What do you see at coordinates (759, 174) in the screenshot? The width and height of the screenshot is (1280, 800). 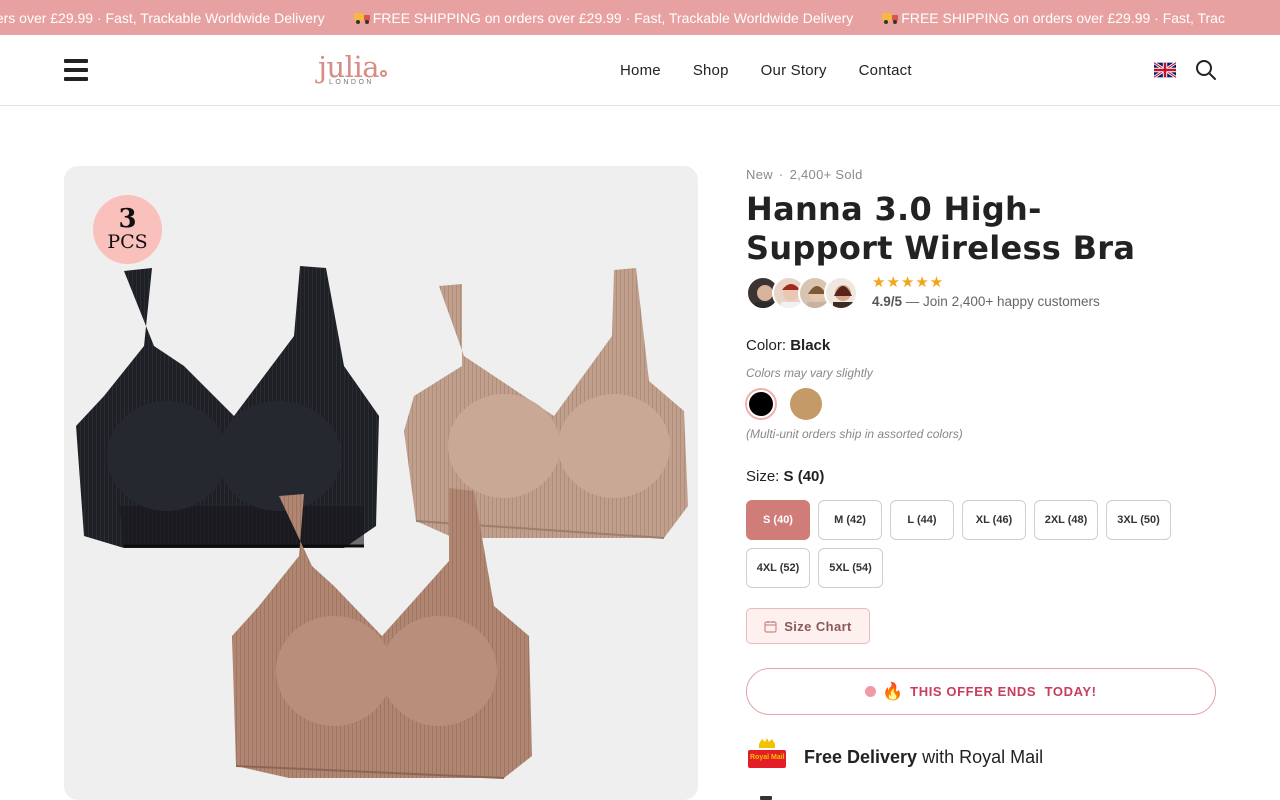 I see `new-tag: New` at bounding box center [759, 174].